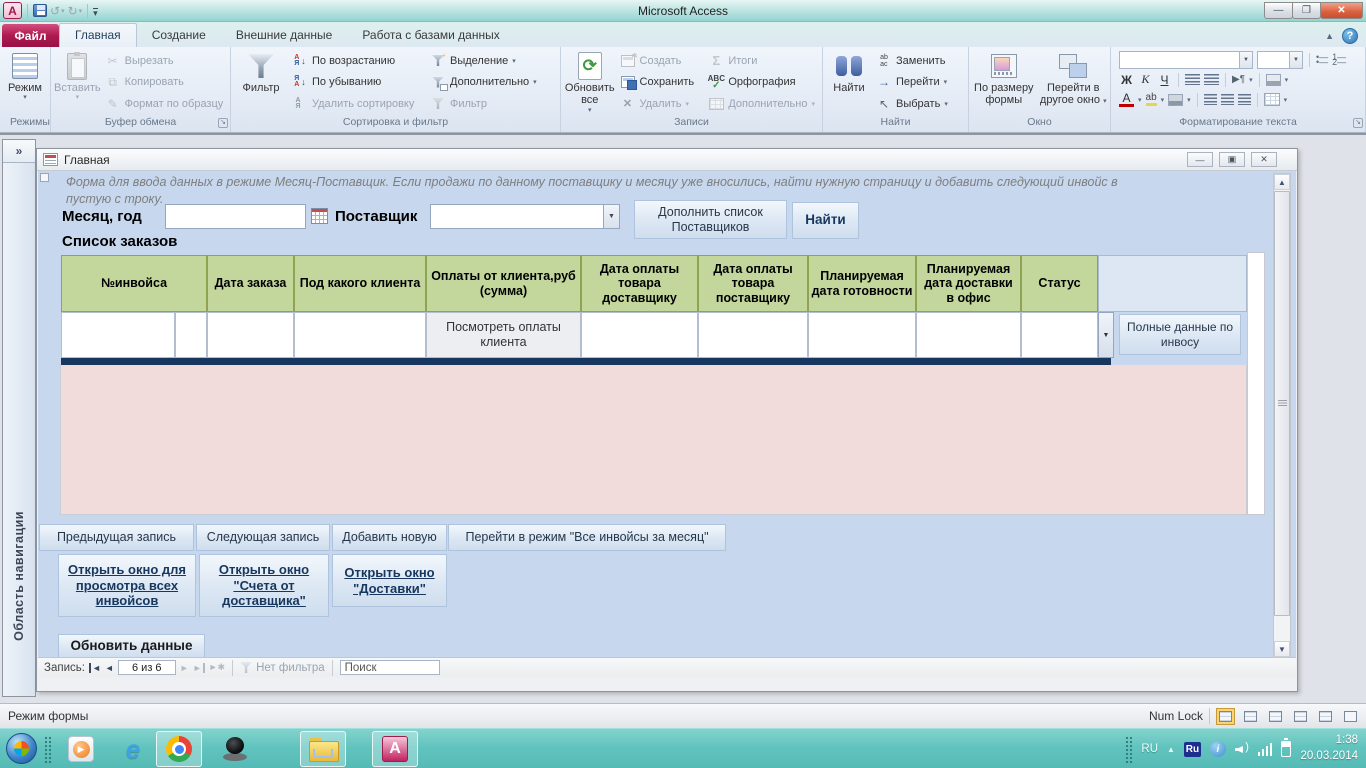 This screenshot has width=1366, height=768. What do you see at coordinates (179, 35) in the screenshot?
I see `tab-create: Создание` at bounding box center [179, 35].